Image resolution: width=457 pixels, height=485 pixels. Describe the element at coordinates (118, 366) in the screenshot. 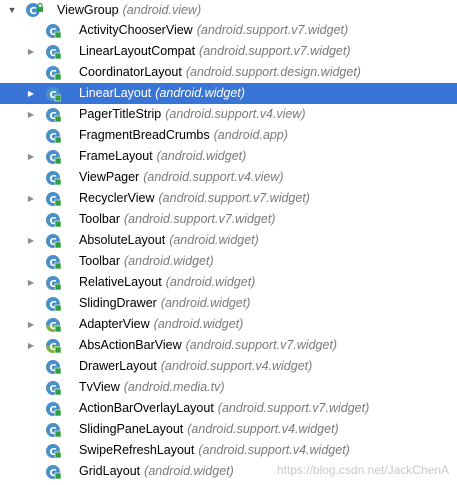

I see `class-name: DrawerLayout` at that location.